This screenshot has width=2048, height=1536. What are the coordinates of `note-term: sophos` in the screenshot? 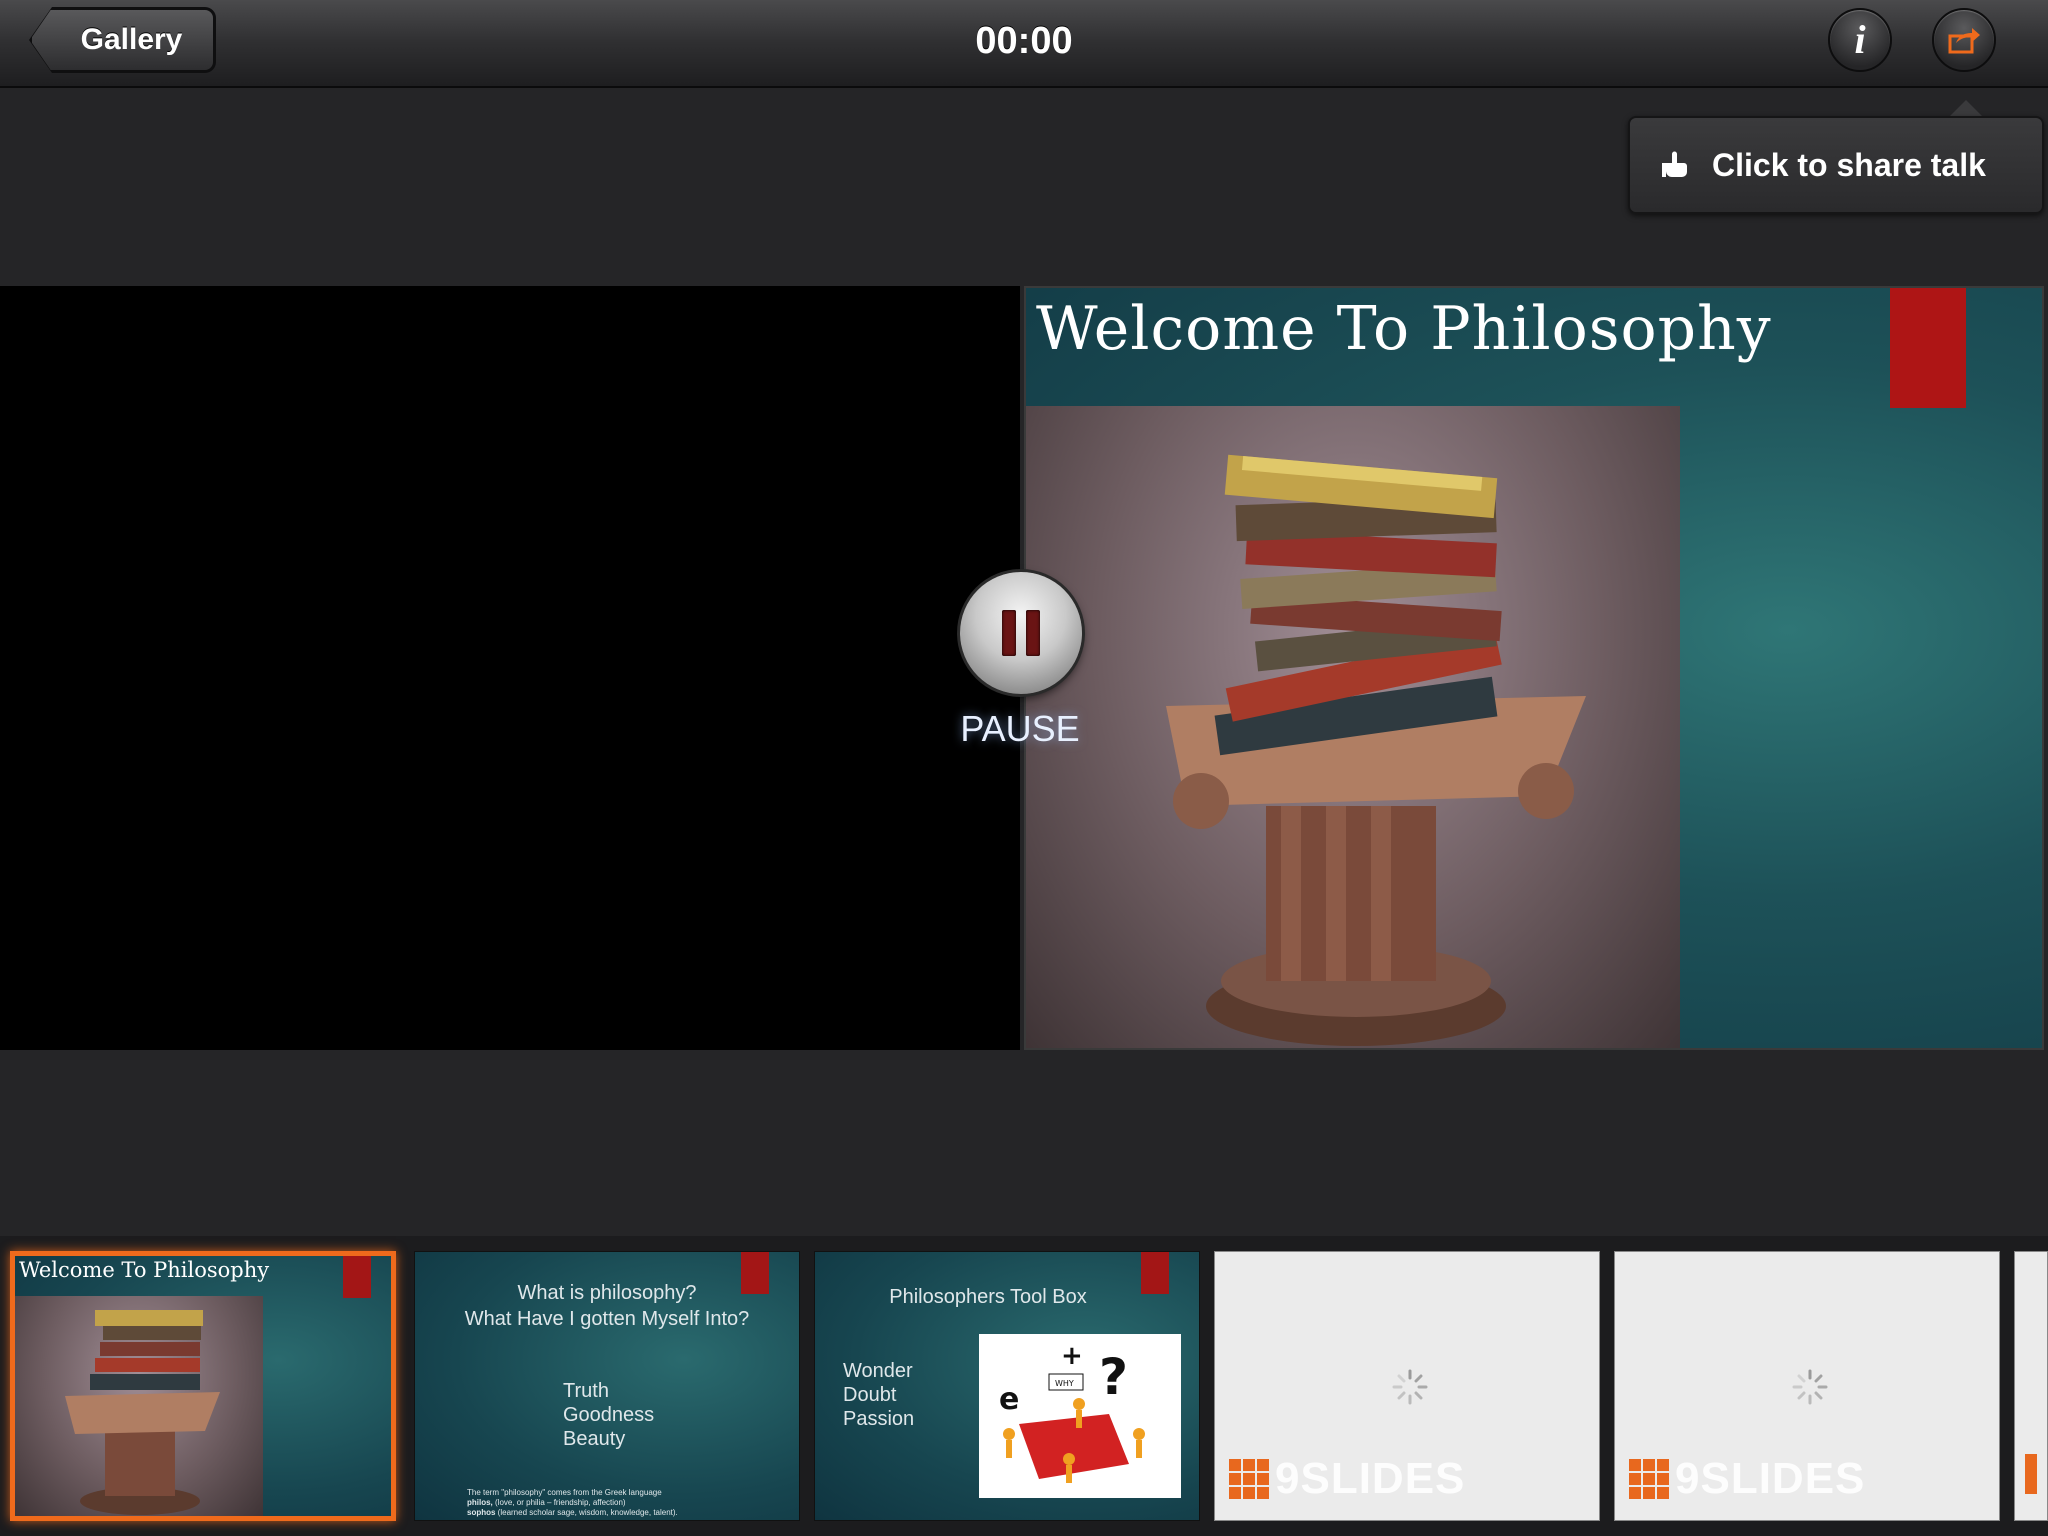 It's located at (481, 1512).